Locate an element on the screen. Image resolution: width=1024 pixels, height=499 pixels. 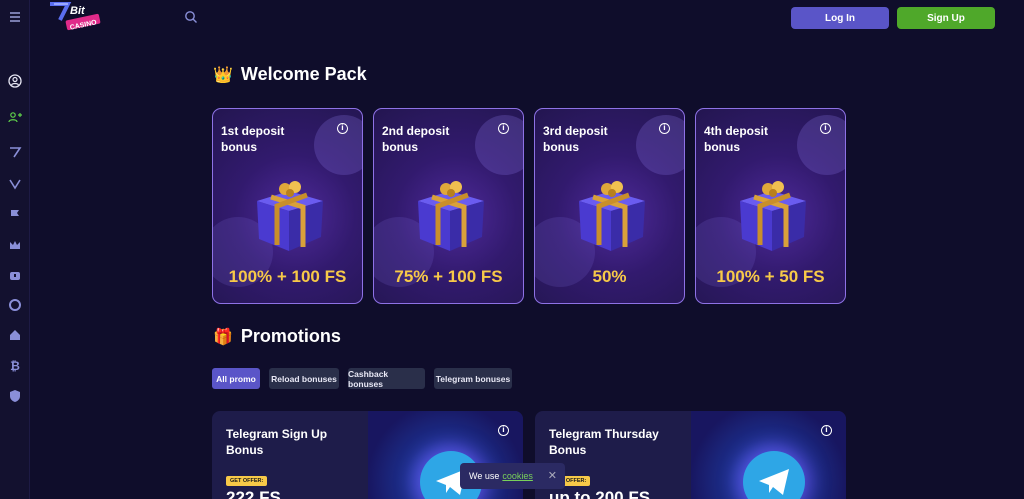
7bit-icon is located at coordinates (15, 152).